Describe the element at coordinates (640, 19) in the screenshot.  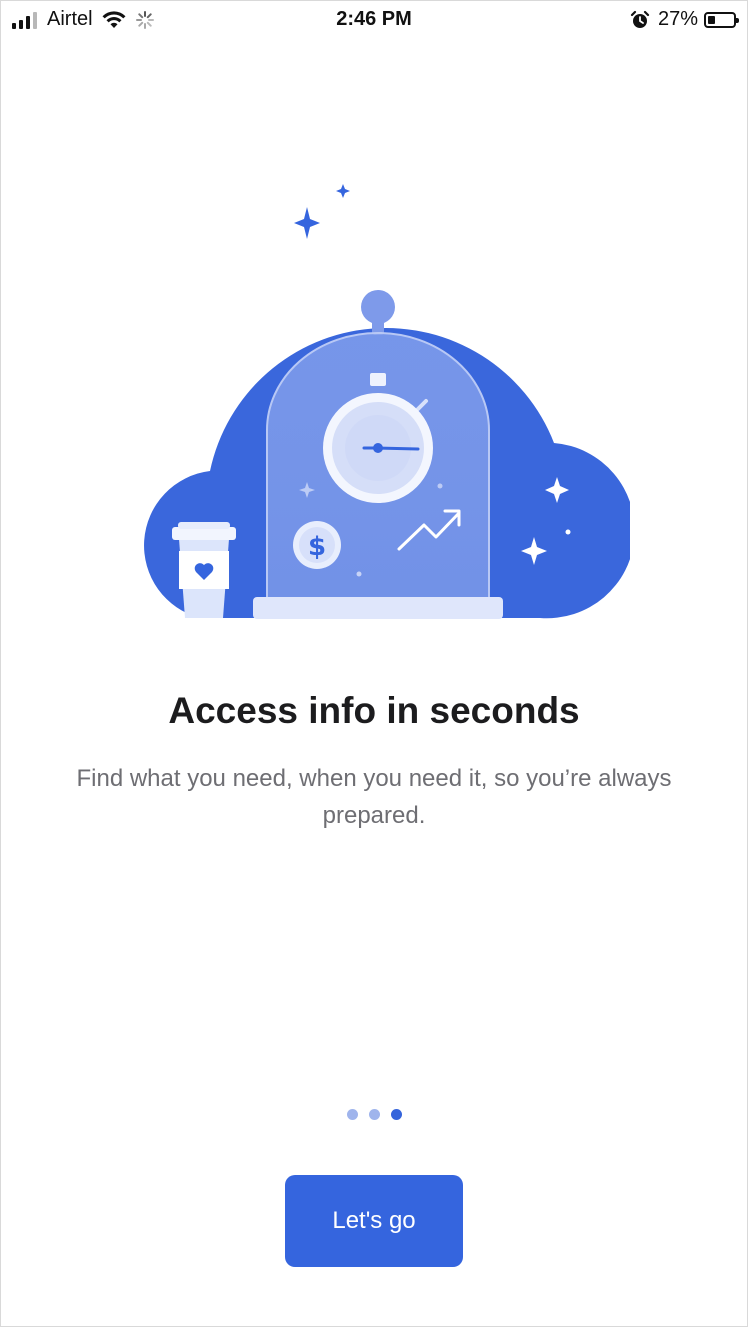
I see `alarm-icon` at that location.